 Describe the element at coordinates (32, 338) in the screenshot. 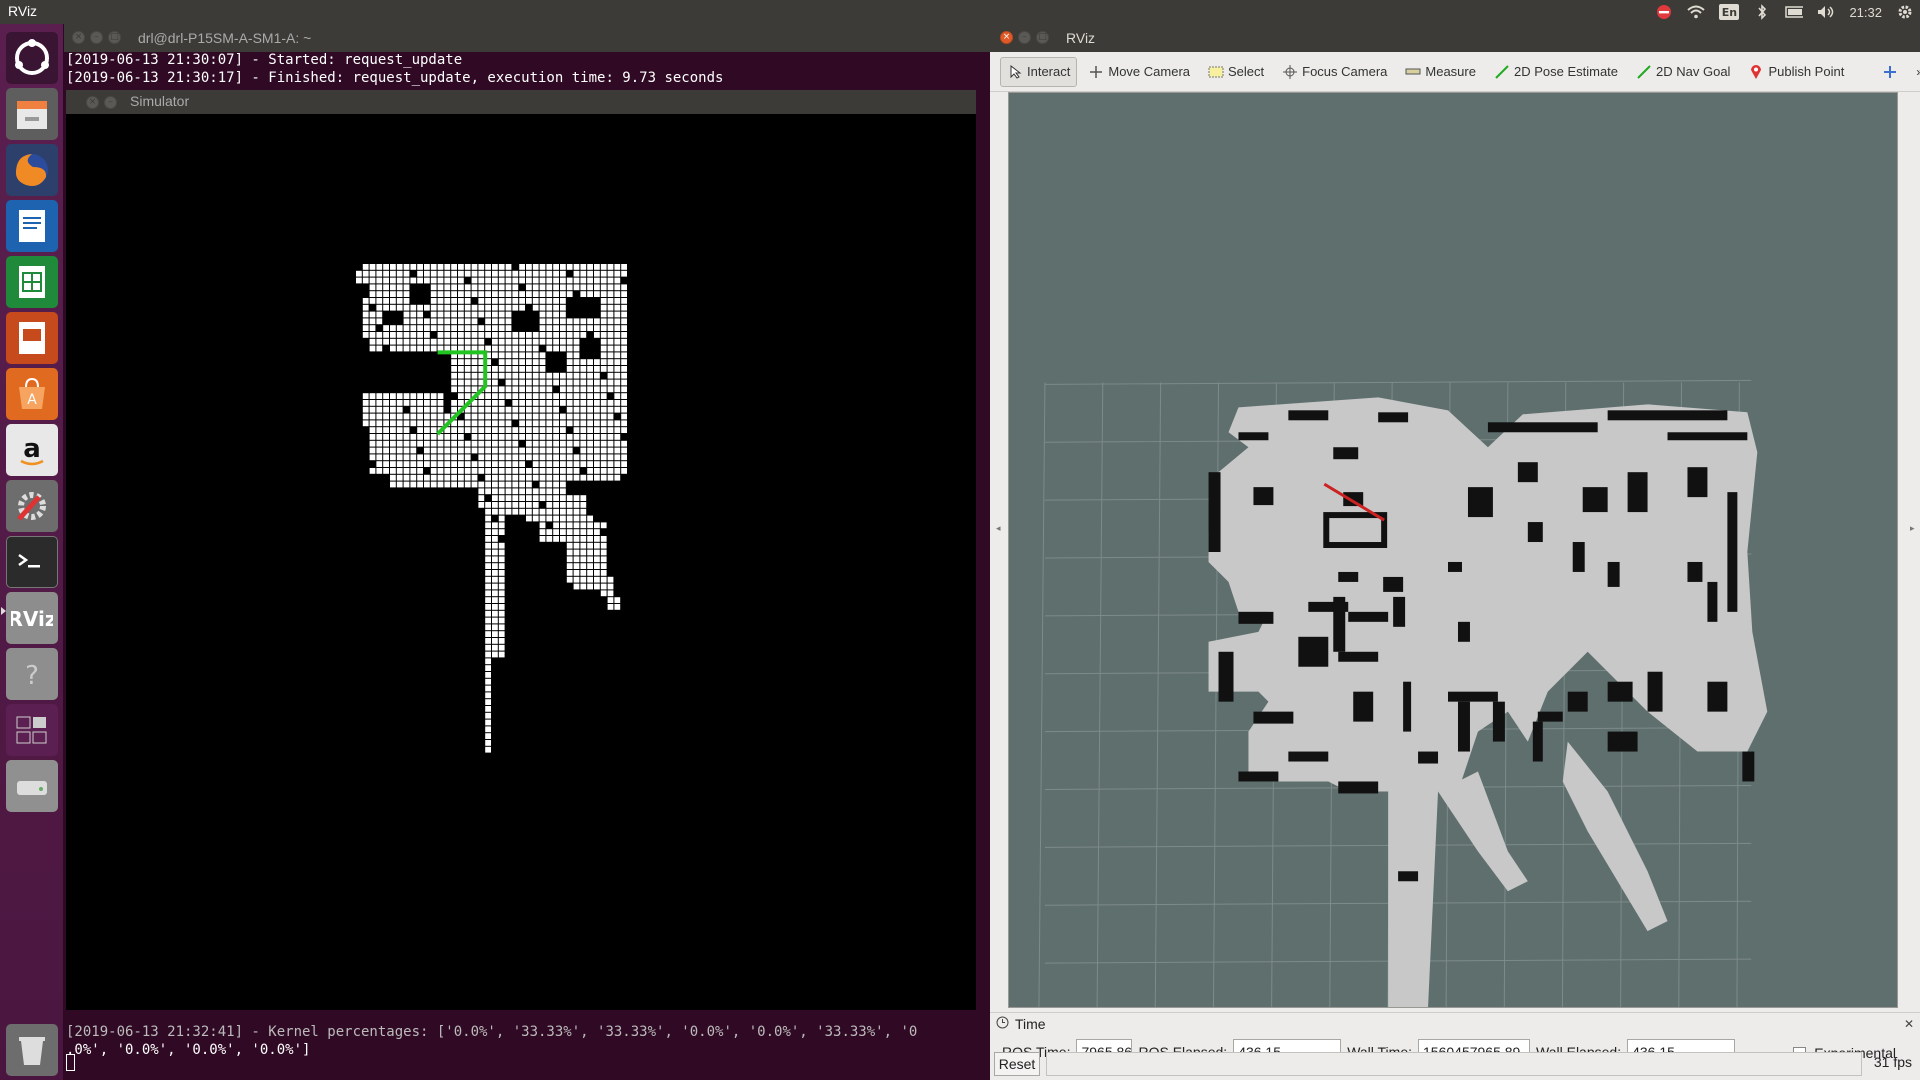

I see `impress-icon` at that location.